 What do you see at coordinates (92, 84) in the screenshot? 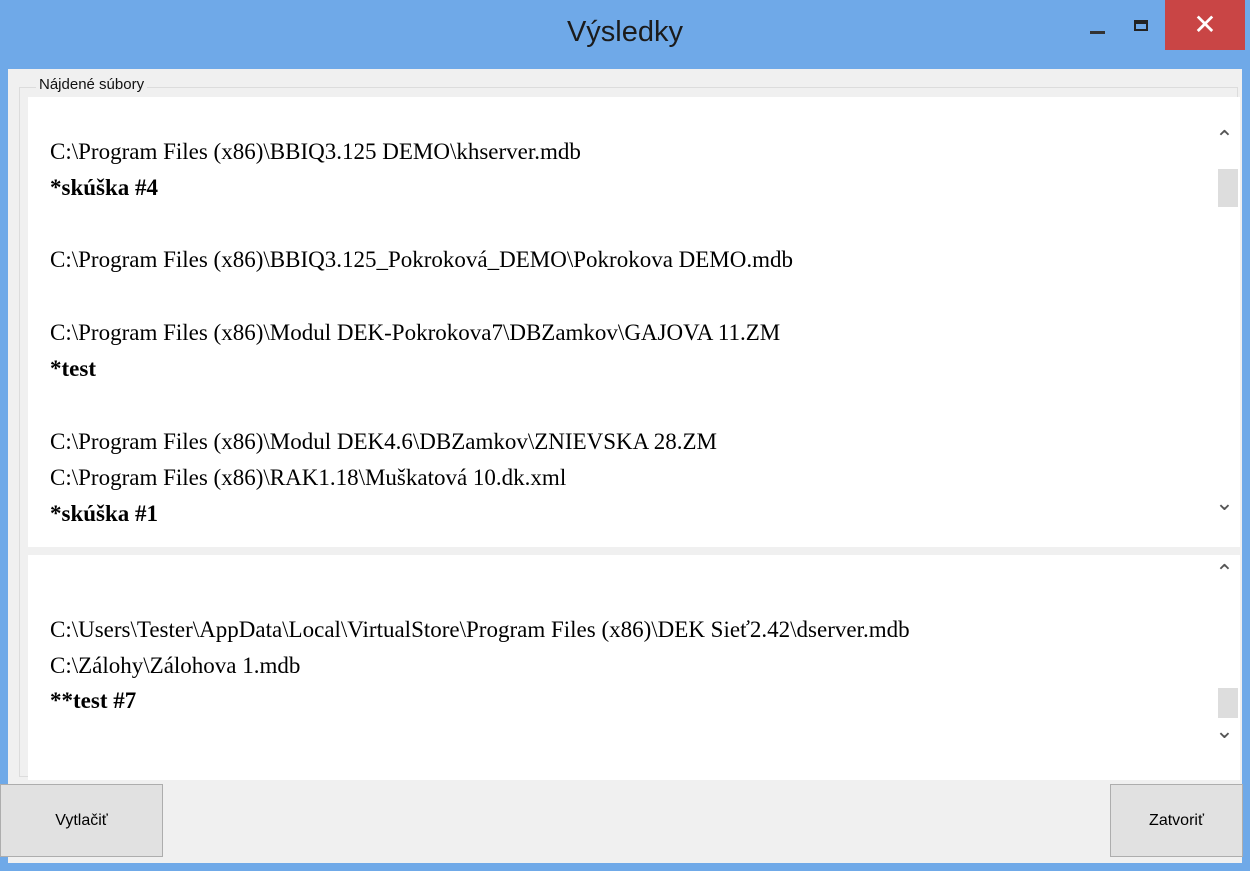
I see `group-label: Nájdené súbory` at bounding box center [92, 84].